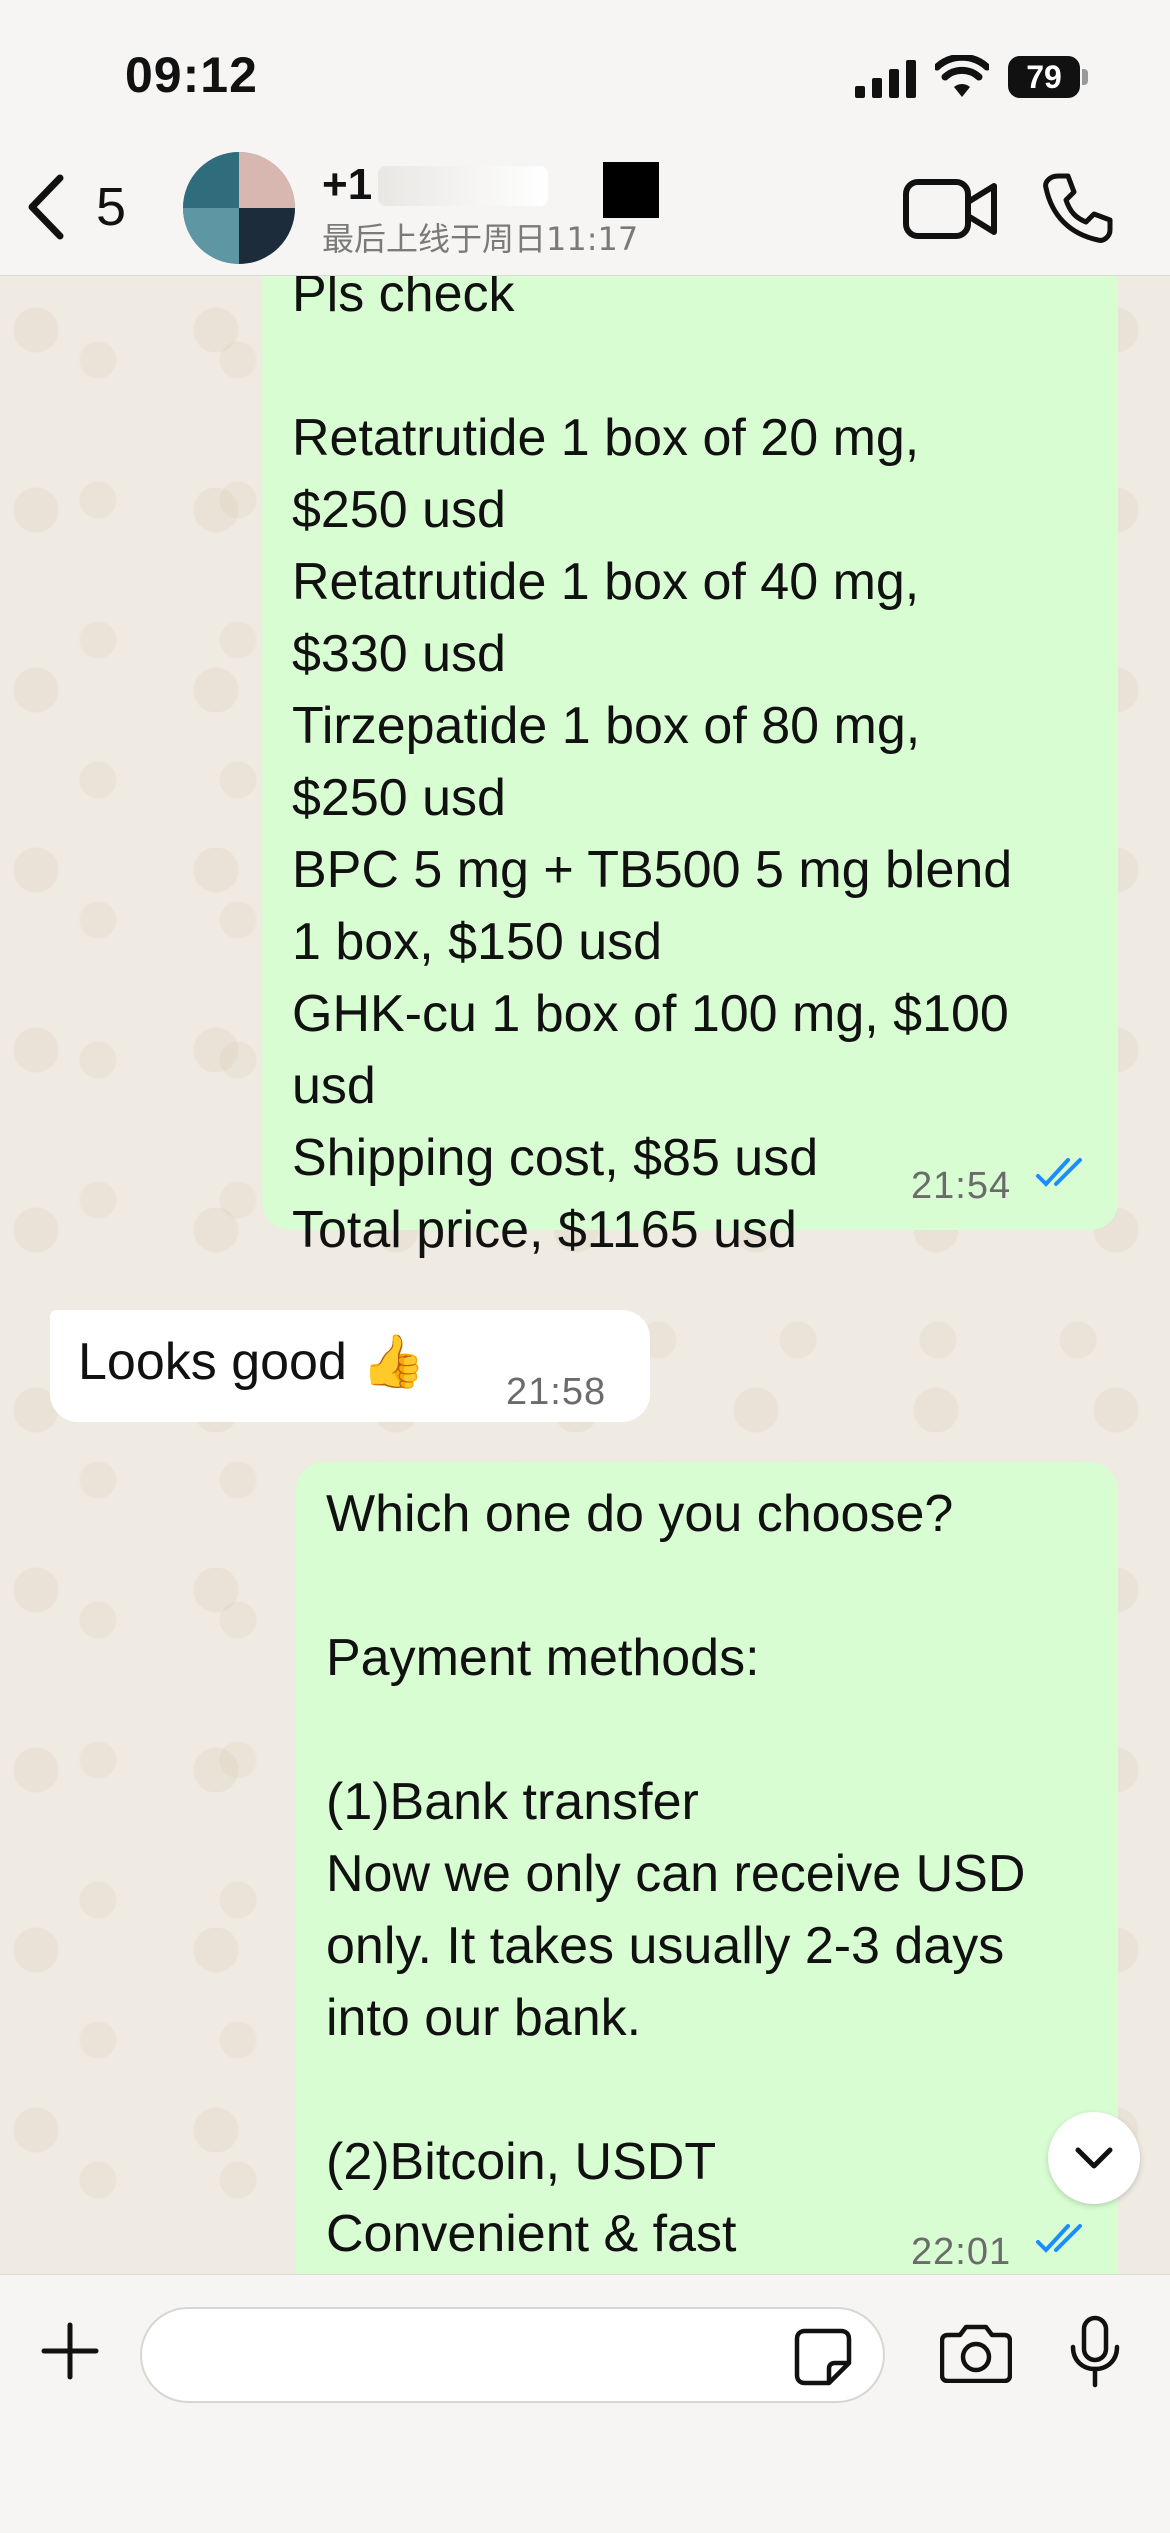  Describe the element at coordinates (885, 79) in the screenshot. I see `cellular-signal-icon` at that location.